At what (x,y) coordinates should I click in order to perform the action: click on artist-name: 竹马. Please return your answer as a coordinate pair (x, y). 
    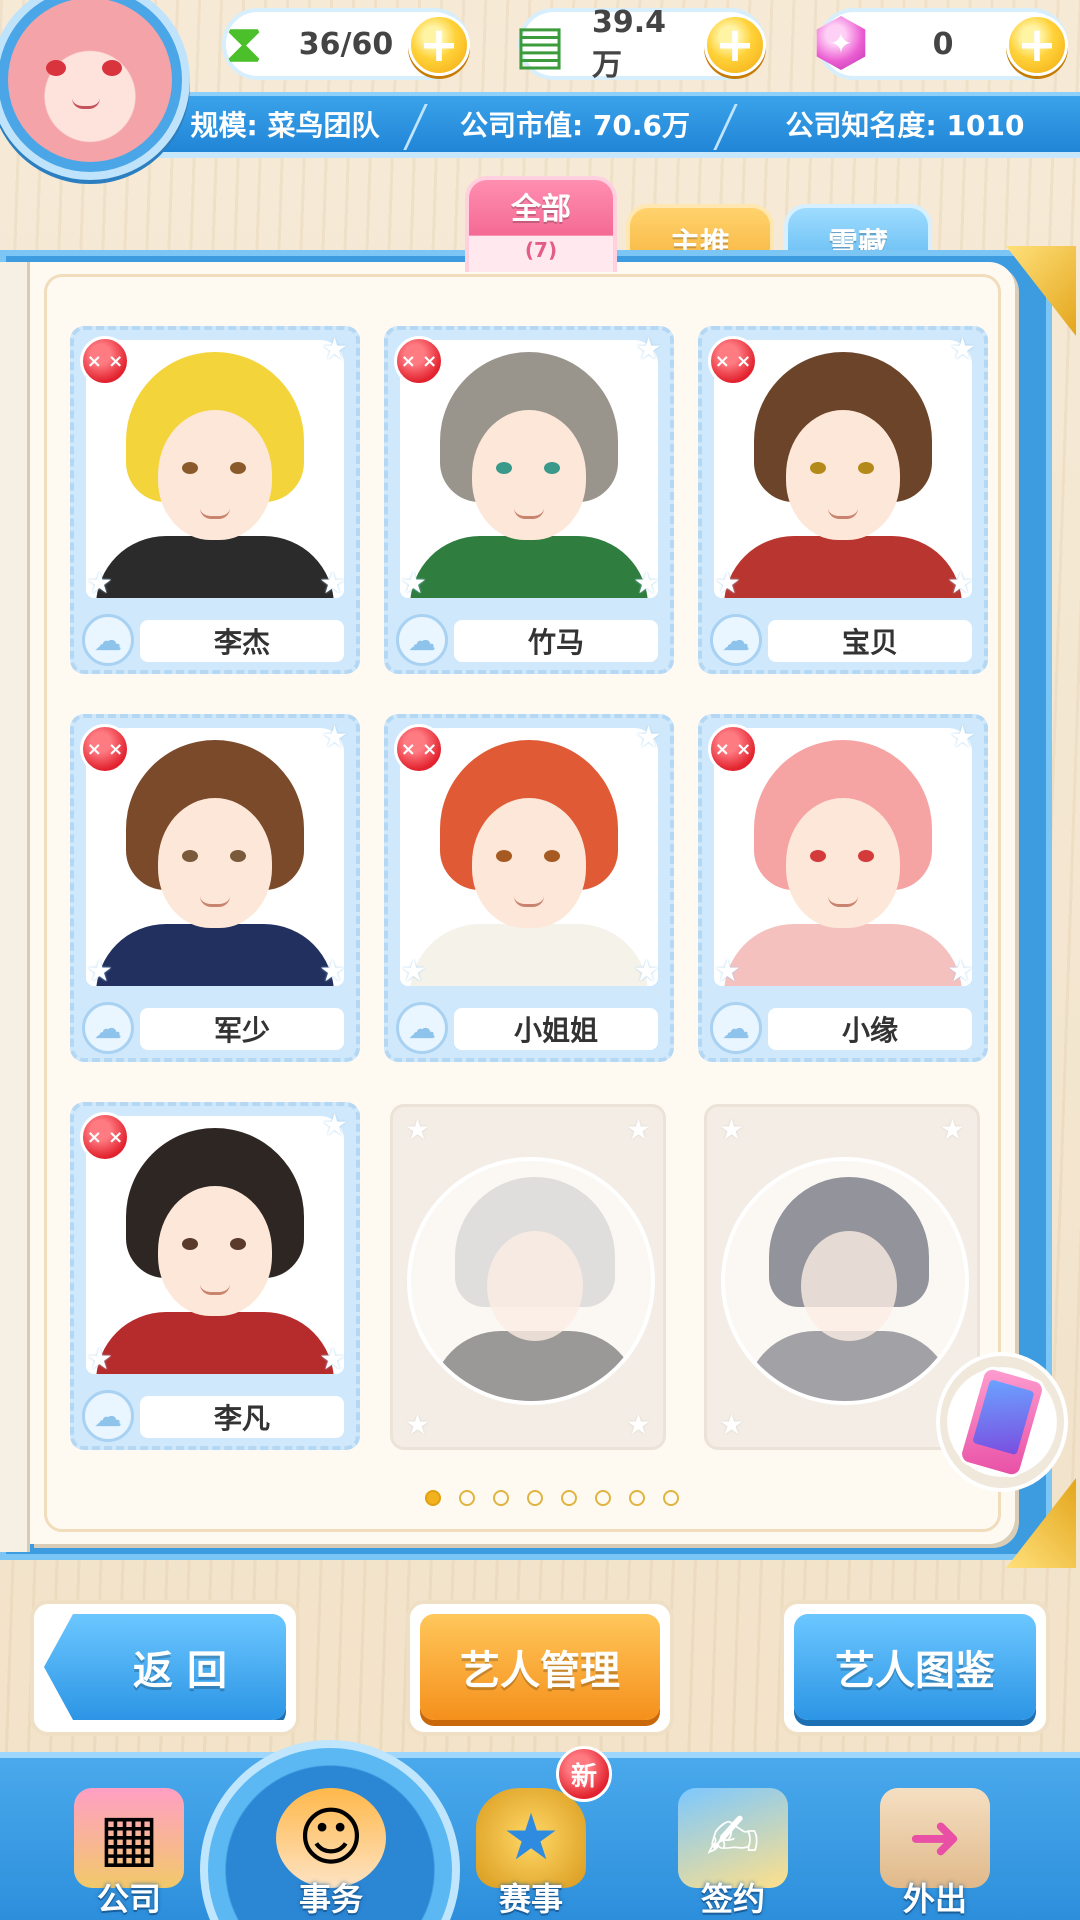
    Looking at the image, I should click on (556, 641).